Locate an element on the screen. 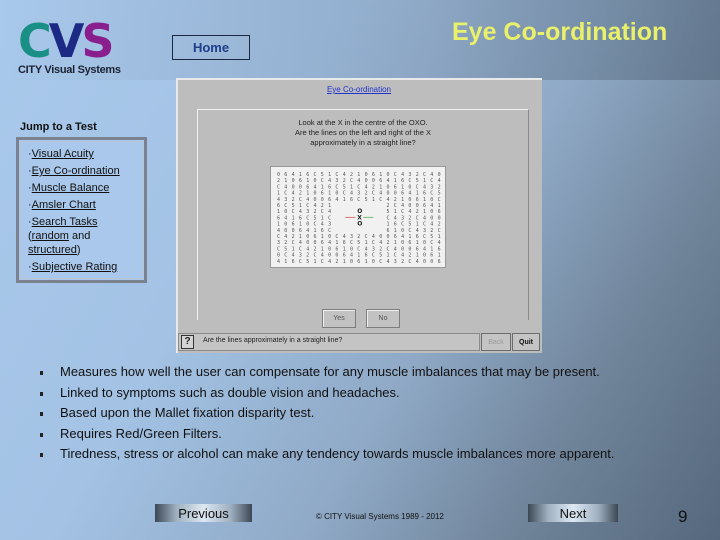  link-visual-acuity: Visual Acuity is located at coordinates (63, 154).